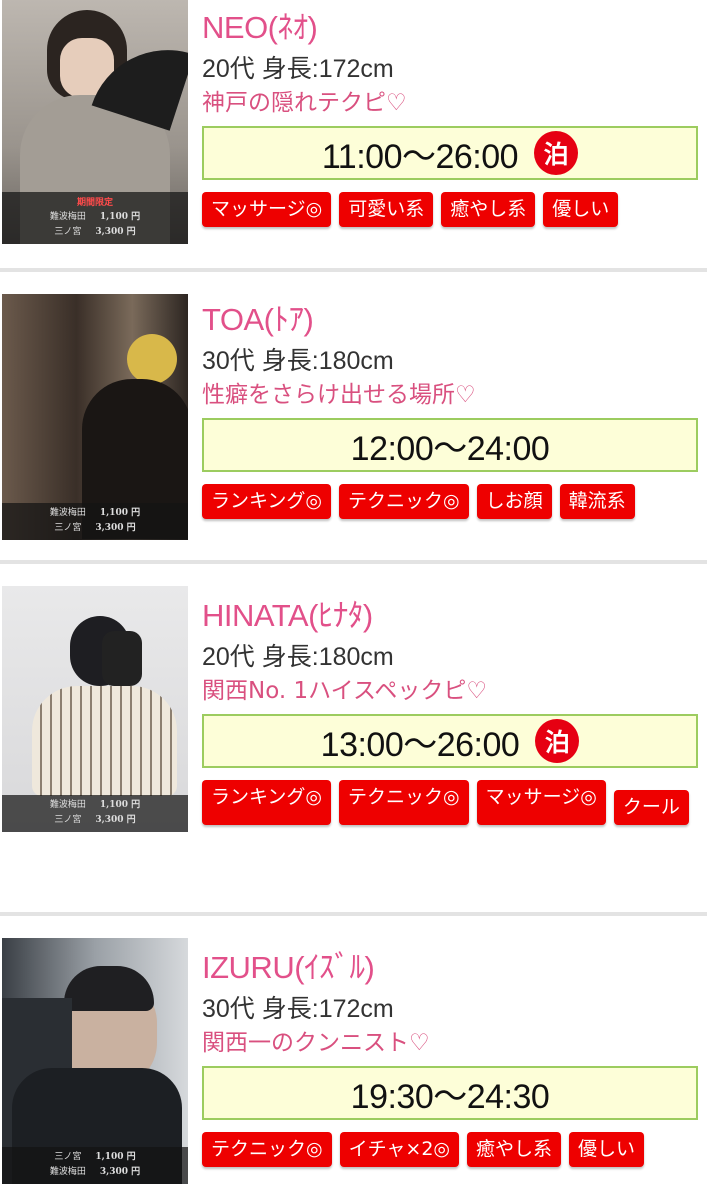 The height and width of the screenshot is (1200, 707). Describe the element at coordinates (298, 1009) in the screenshot. I see `cast-spec: 30代 身長:172cm` at that location.